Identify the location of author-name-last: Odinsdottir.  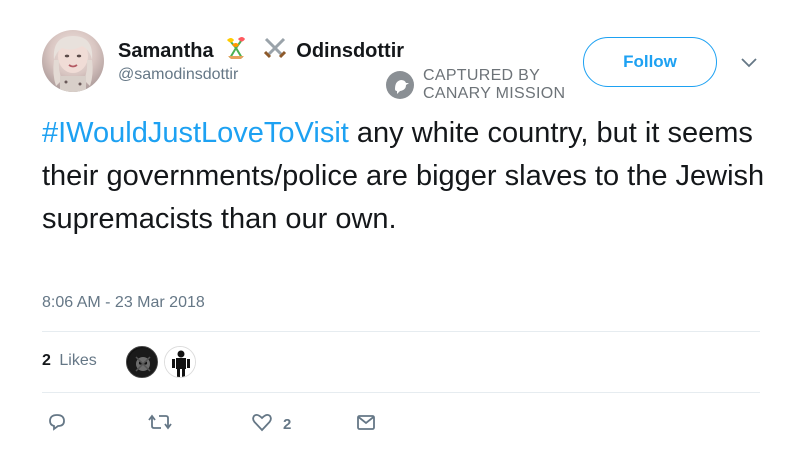
(350, 51).